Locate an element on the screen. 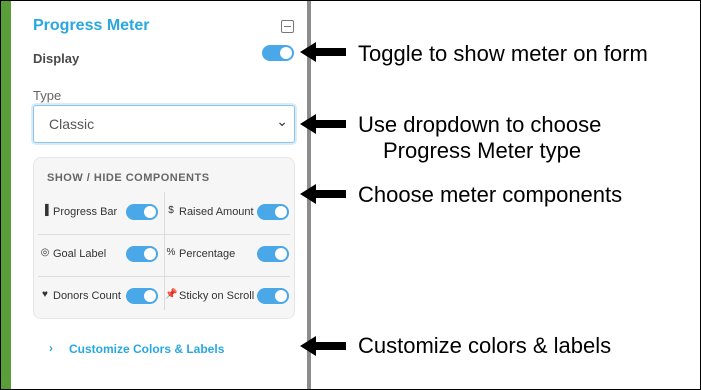  customize-label: Customize Colors & Labels is located at coordinates (147, 349).